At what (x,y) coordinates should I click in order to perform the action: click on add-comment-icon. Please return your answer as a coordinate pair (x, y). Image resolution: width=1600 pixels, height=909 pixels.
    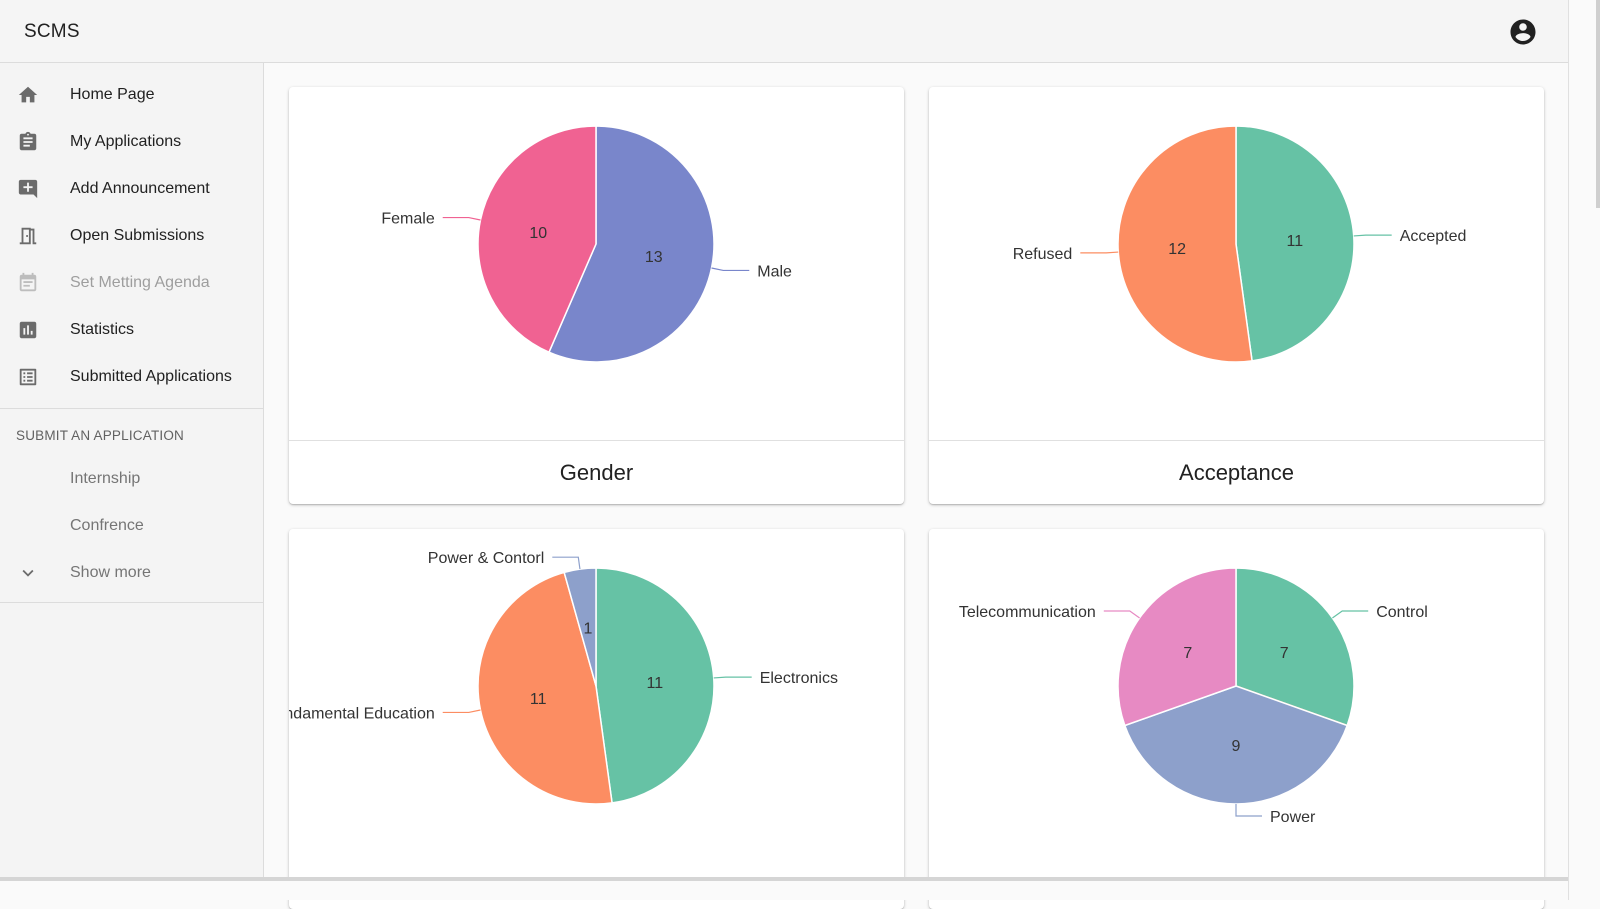
    Looking at the image, I should click on (28, 189).